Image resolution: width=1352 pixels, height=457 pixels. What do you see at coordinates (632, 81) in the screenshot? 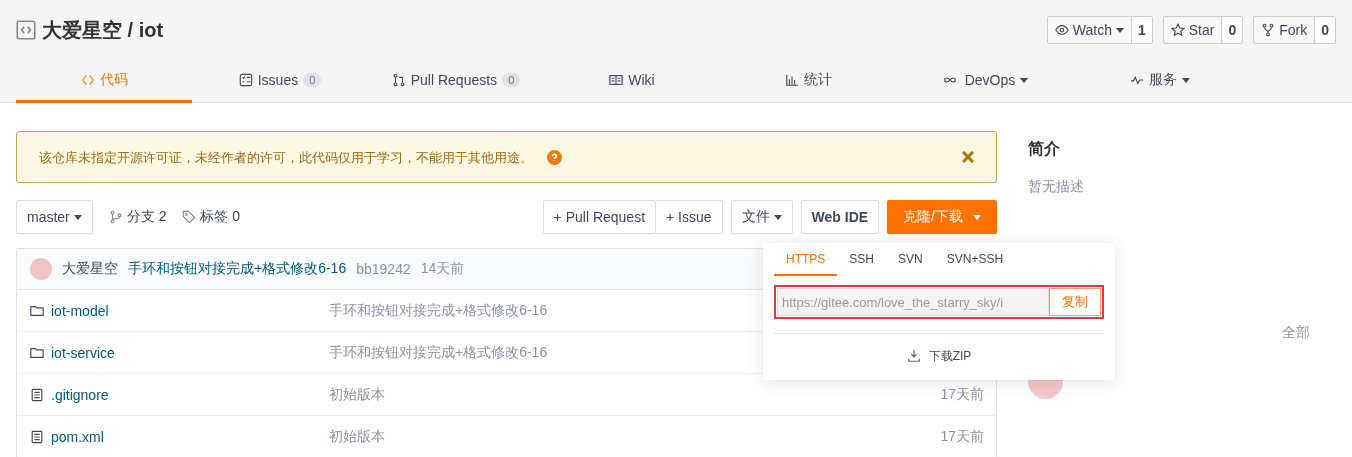
I see `nav-tab: Wiki` at bounding box center [632, 81].